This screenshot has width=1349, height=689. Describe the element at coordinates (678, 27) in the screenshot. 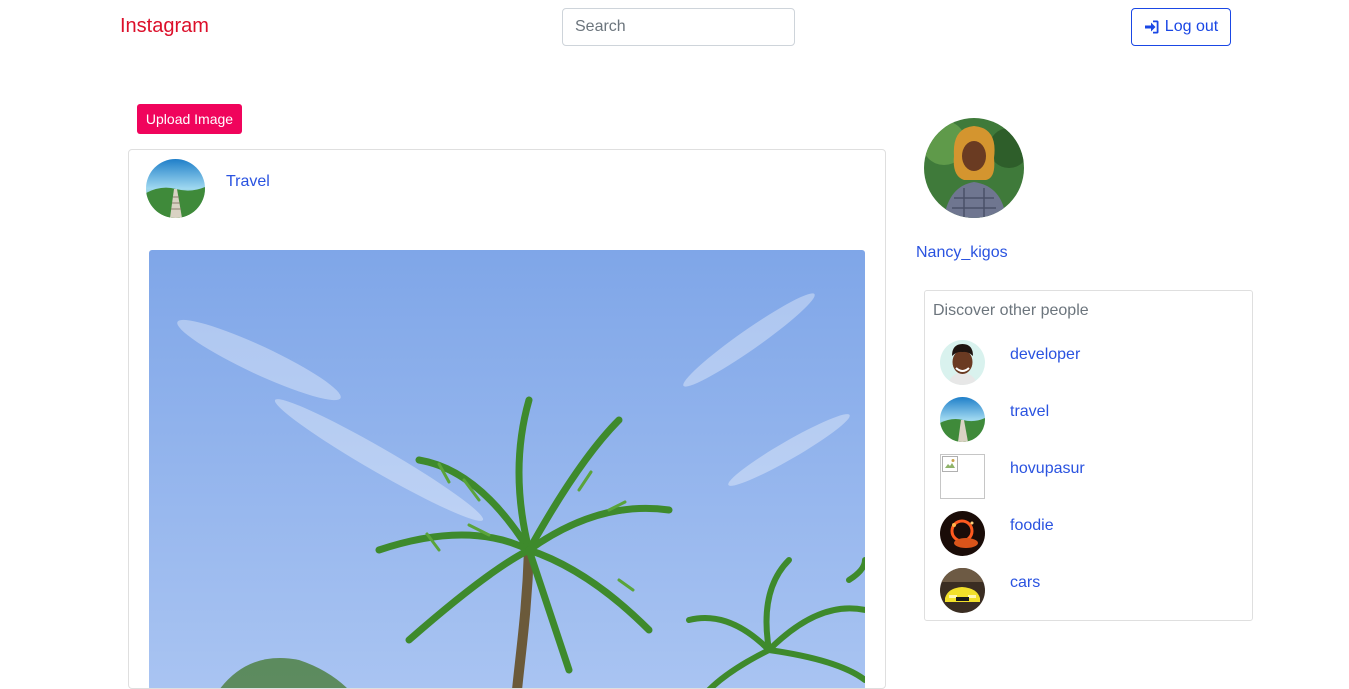

I see `search-input` at that location.